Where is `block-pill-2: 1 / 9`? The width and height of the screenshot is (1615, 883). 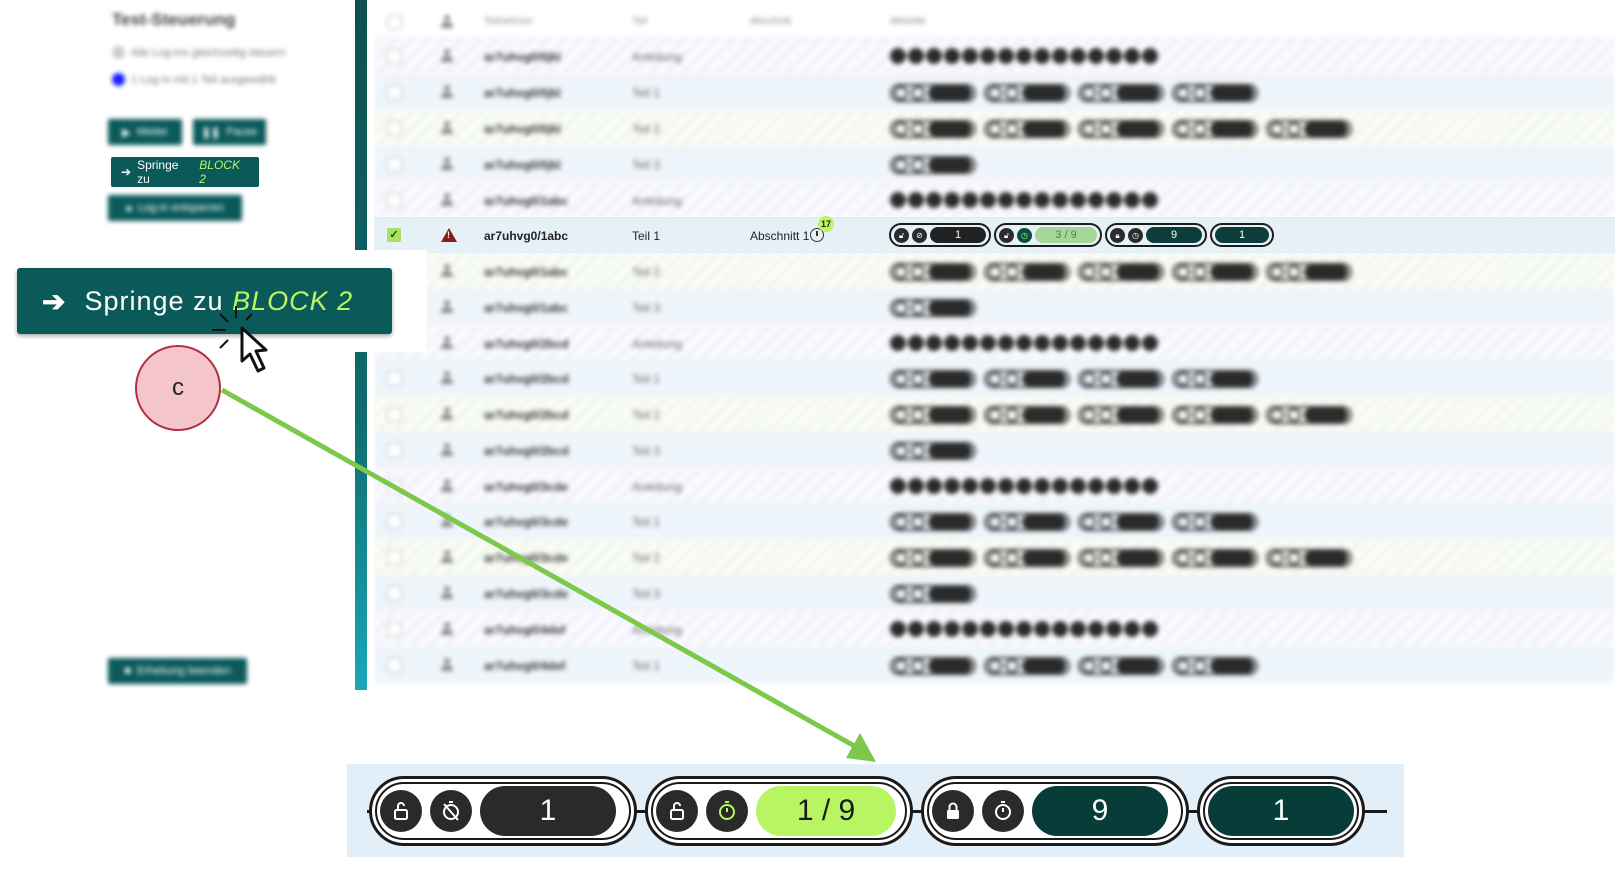
block-pill-2: 1 / 9 is located at coordinates (779, 811).